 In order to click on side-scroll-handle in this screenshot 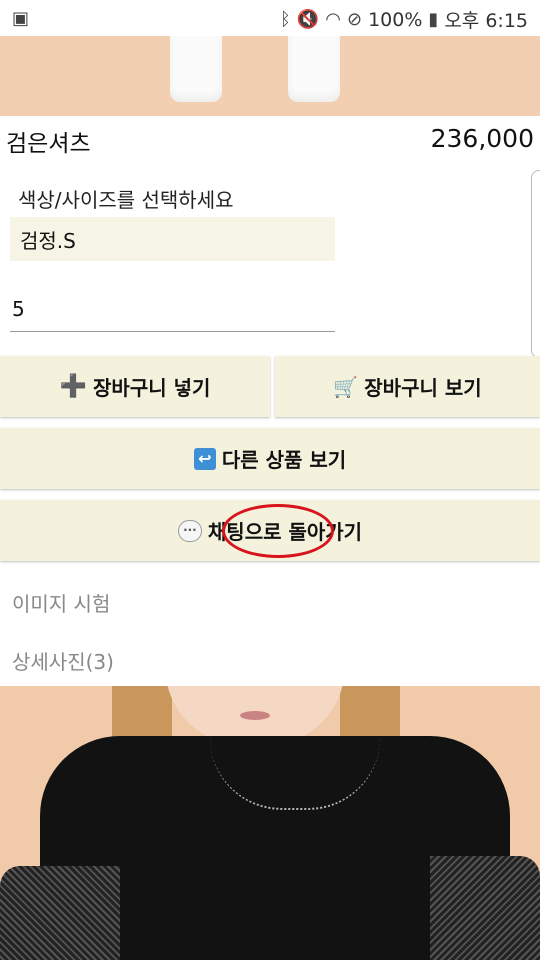, I will do `click(535, 264)`.